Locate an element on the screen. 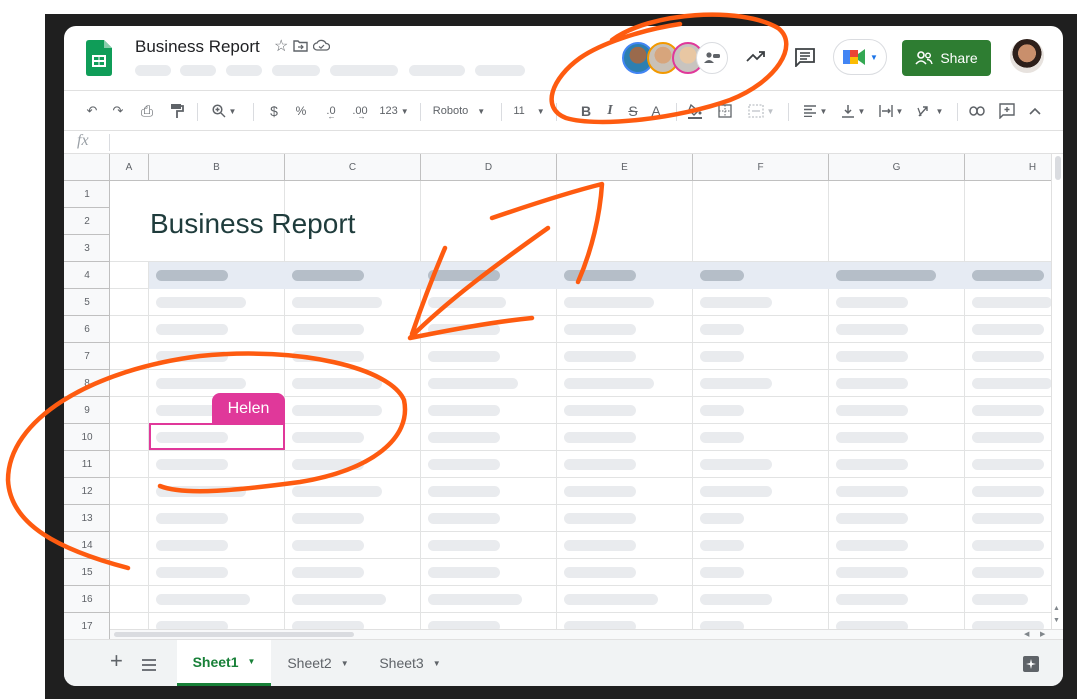  text-wrapping-icon: ▼ is located at coordinates (891, 111).